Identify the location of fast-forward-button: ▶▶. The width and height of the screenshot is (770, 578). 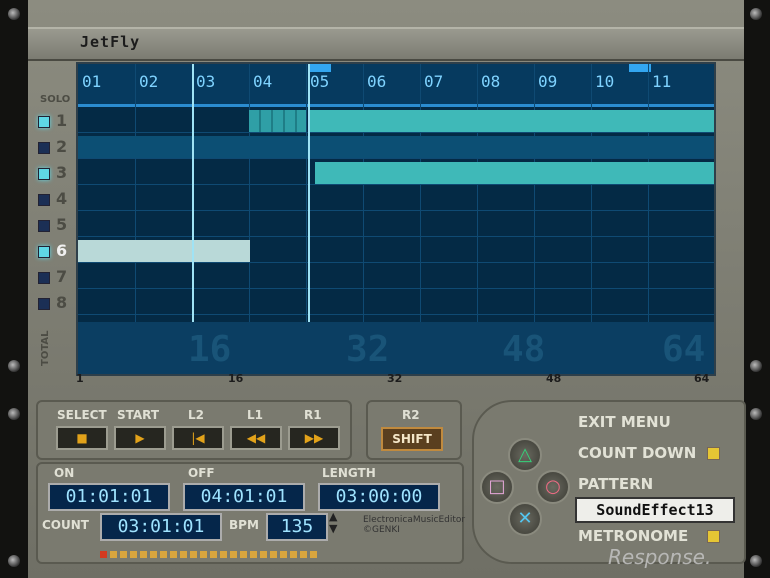
(314, 438).